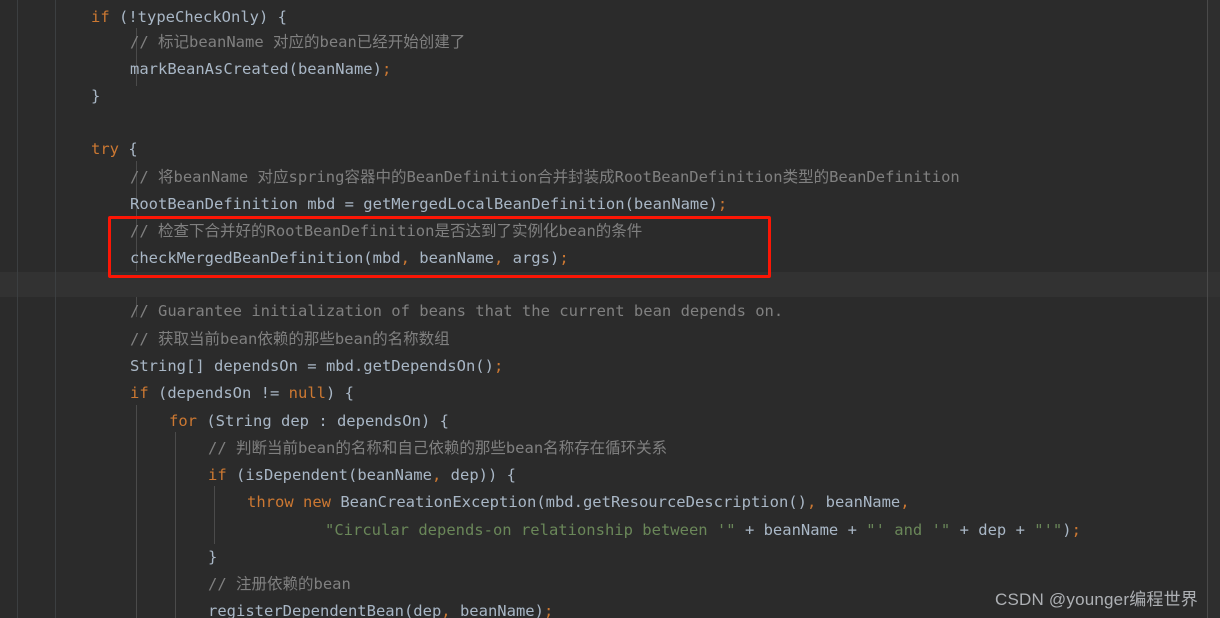 This screenshot has width=1220, height=618. Describe the element at coordinates (992, 530) in the screenshot. I see `code-token-def: + dep +` at that location.